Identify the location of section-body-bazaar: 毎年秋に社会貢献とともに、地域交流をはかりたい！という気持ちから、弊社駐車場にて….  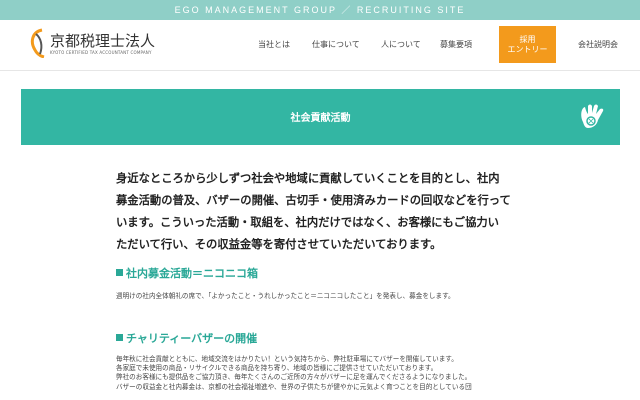
(294, 373).